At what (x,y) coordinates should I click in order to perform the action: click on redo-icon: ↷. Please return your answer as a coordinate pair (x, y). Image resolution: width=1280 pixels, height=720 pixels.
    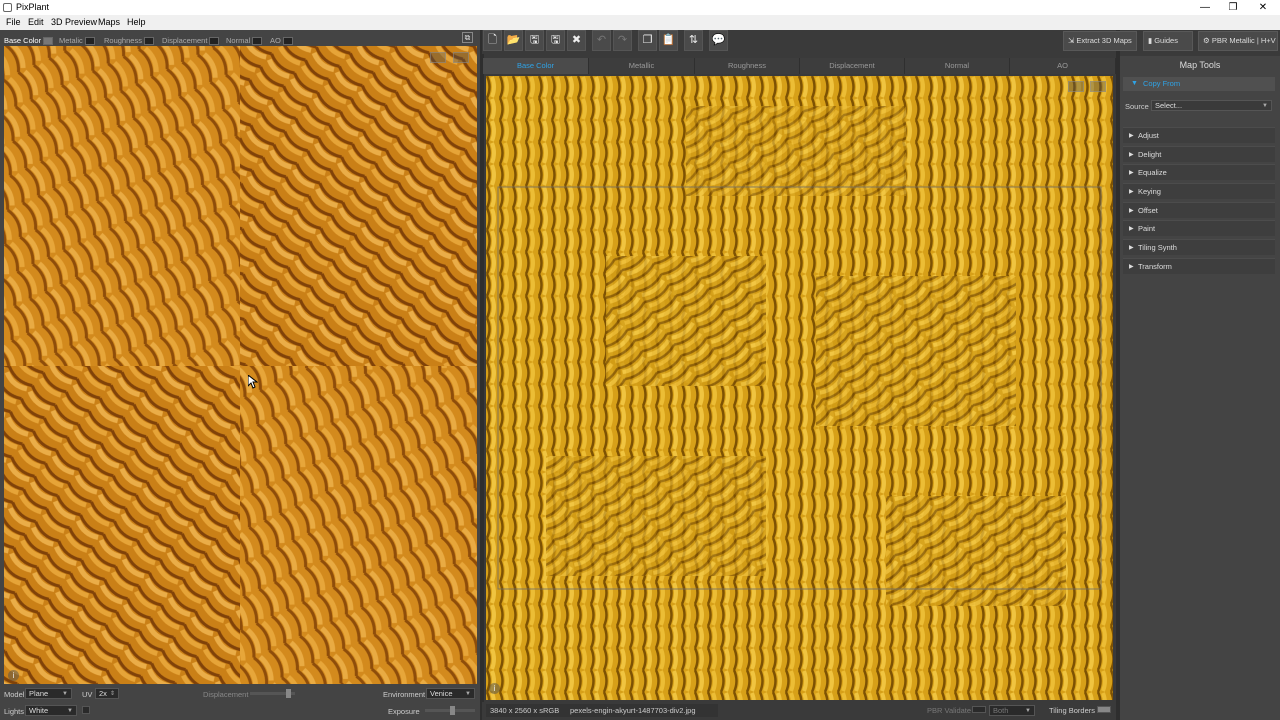
    Looking at the image, I should click on (622, 40).